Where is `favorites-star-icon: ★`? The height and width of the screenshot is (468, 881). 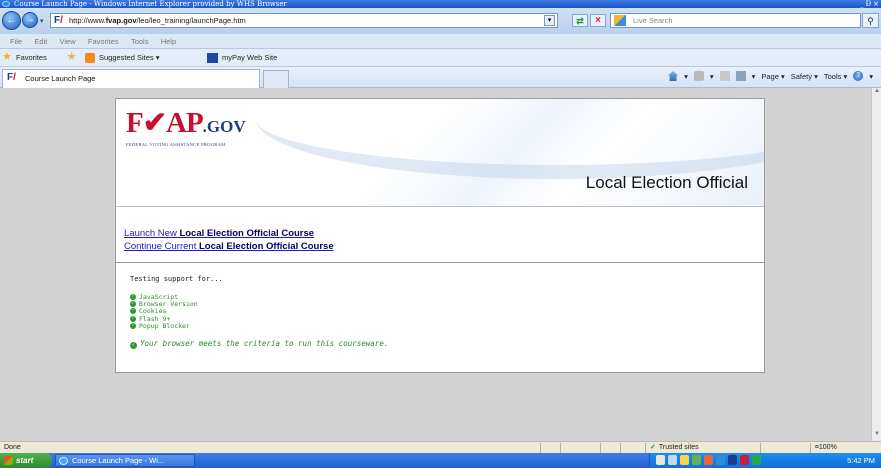 favorites-star-icon: ★ is located at coordinates (7, 57).